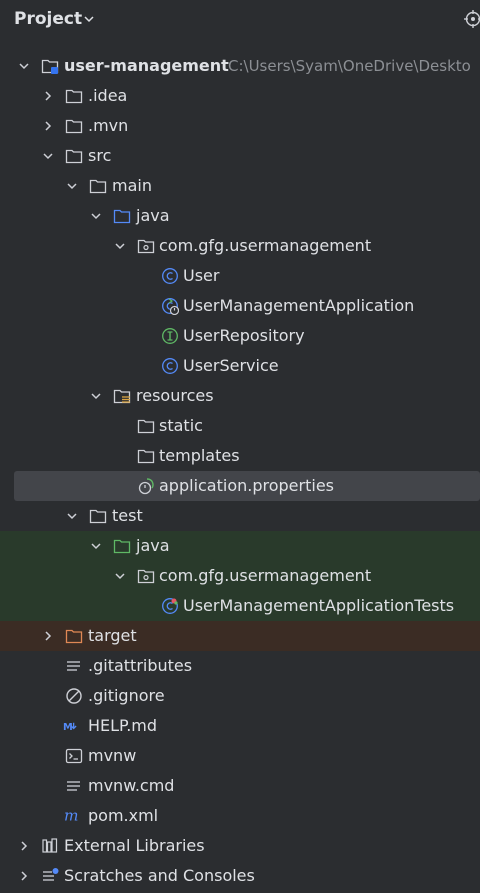 This screenshot has width=480, height=893. I want to click on spring-properties-icon, so click(146, 486).